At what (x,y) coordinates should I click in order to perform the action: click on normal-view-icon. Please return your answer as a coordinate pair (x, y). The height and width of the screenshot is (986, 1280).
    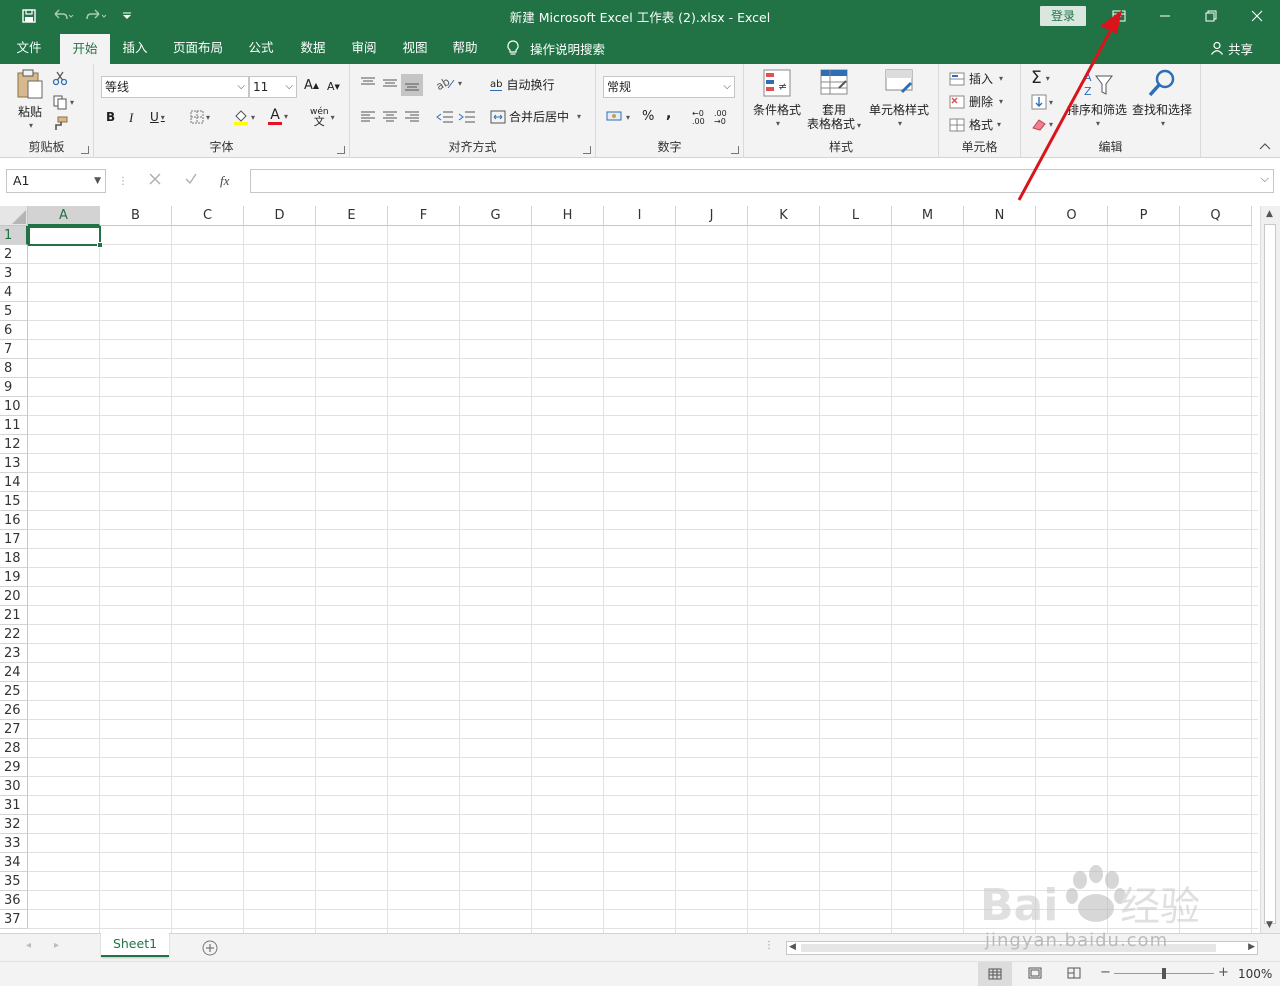
    Looking at the image, I should click on (995, 974).